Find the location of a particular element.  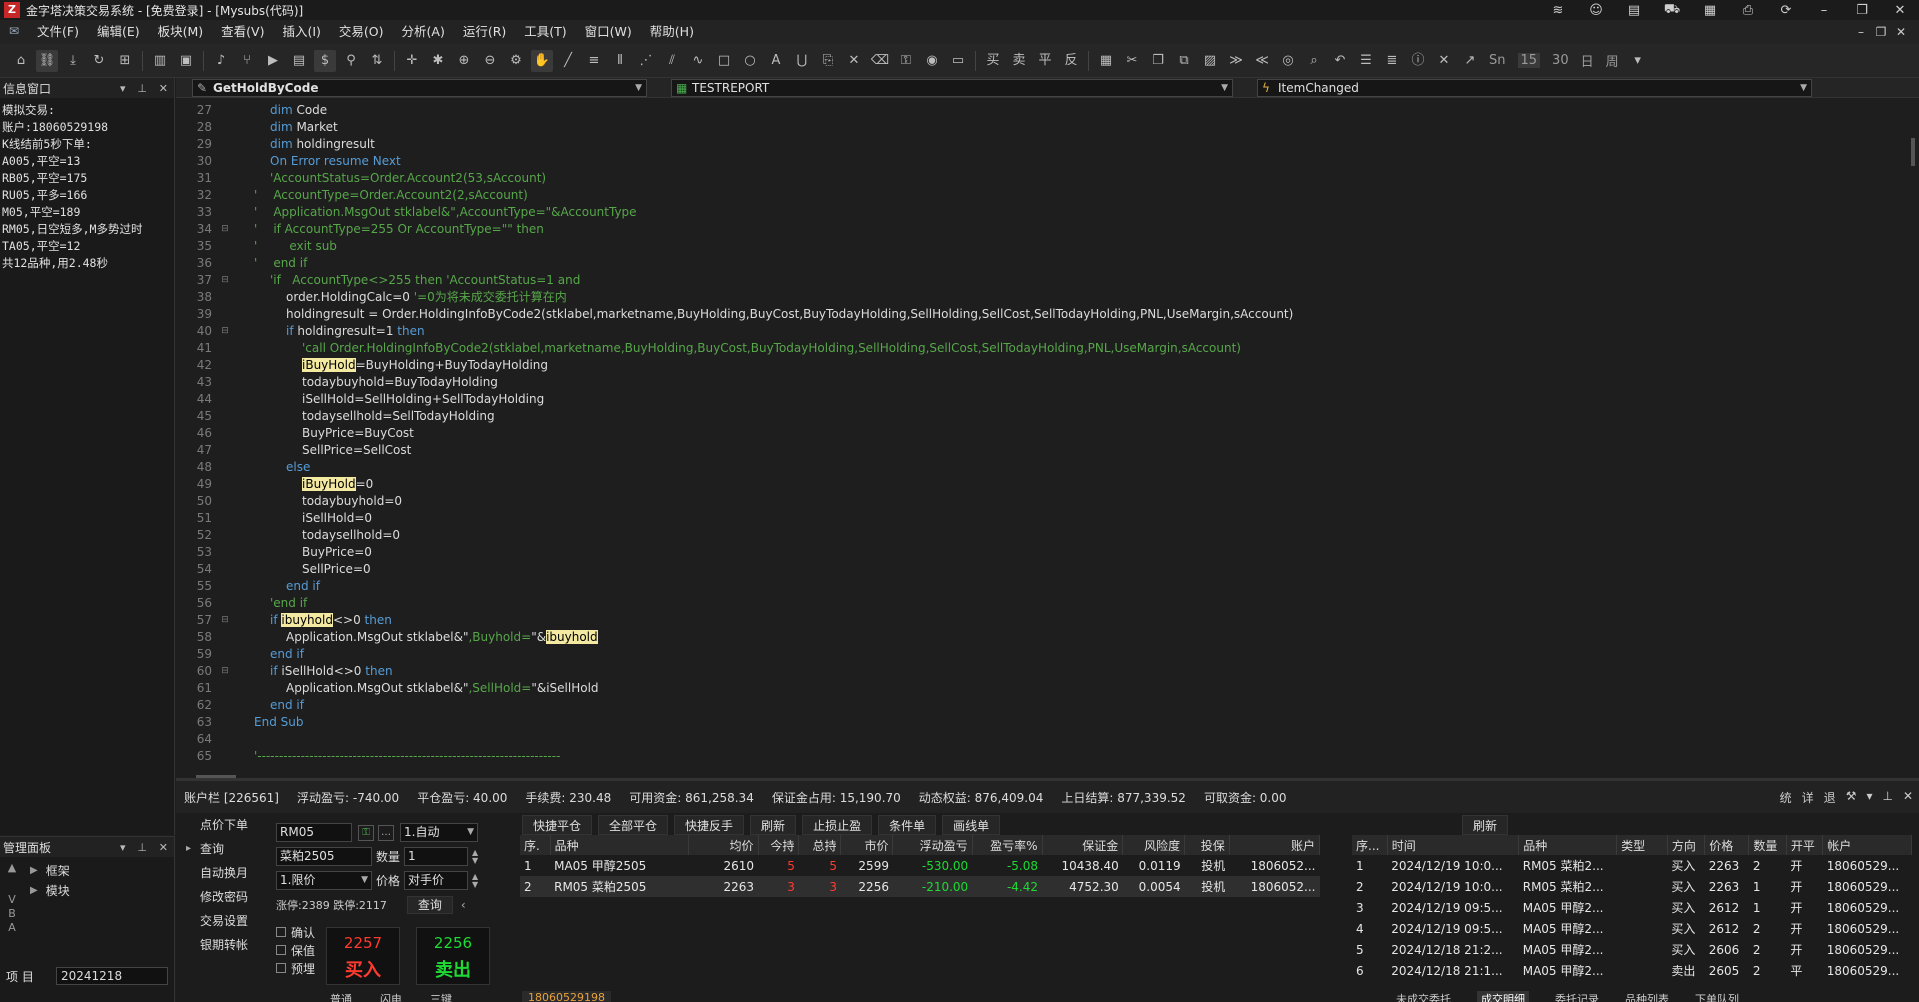

column-header: 数量 is located at coordinates (1767, 845).